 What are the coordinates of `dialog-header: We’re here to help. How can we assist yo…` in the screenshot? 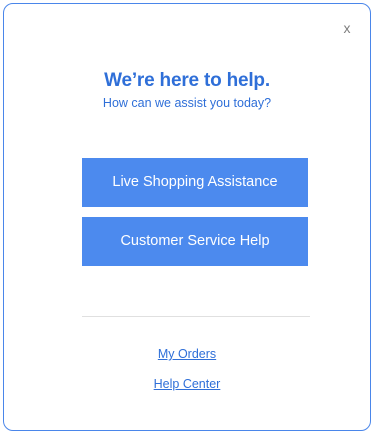 It's located at (187, 91).